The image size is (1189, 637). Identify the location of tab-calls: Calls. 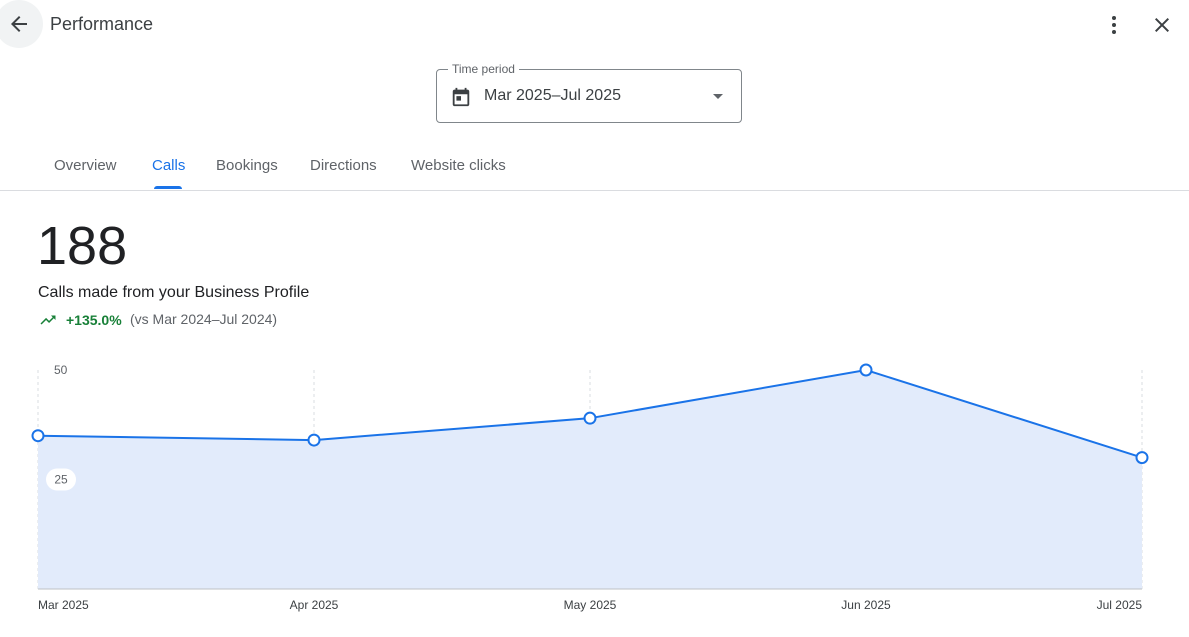
(168, 165).